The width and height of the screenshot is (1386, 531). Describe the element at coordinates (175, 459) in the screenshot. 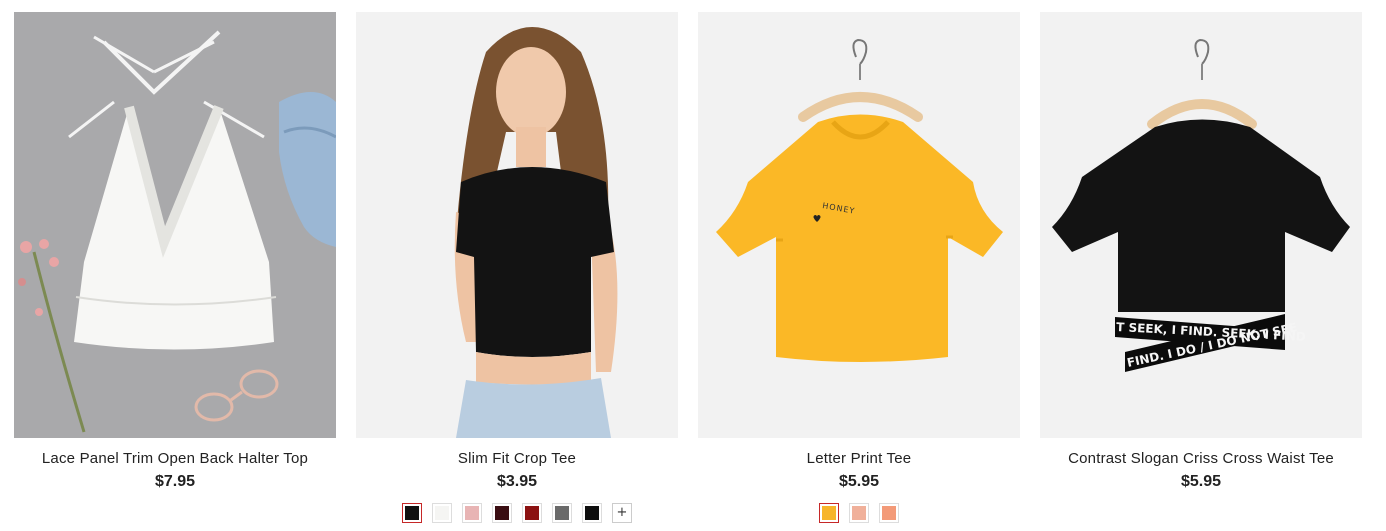

I see `product-name: Lace Panel Trim Open Back Halter Top` at that location.